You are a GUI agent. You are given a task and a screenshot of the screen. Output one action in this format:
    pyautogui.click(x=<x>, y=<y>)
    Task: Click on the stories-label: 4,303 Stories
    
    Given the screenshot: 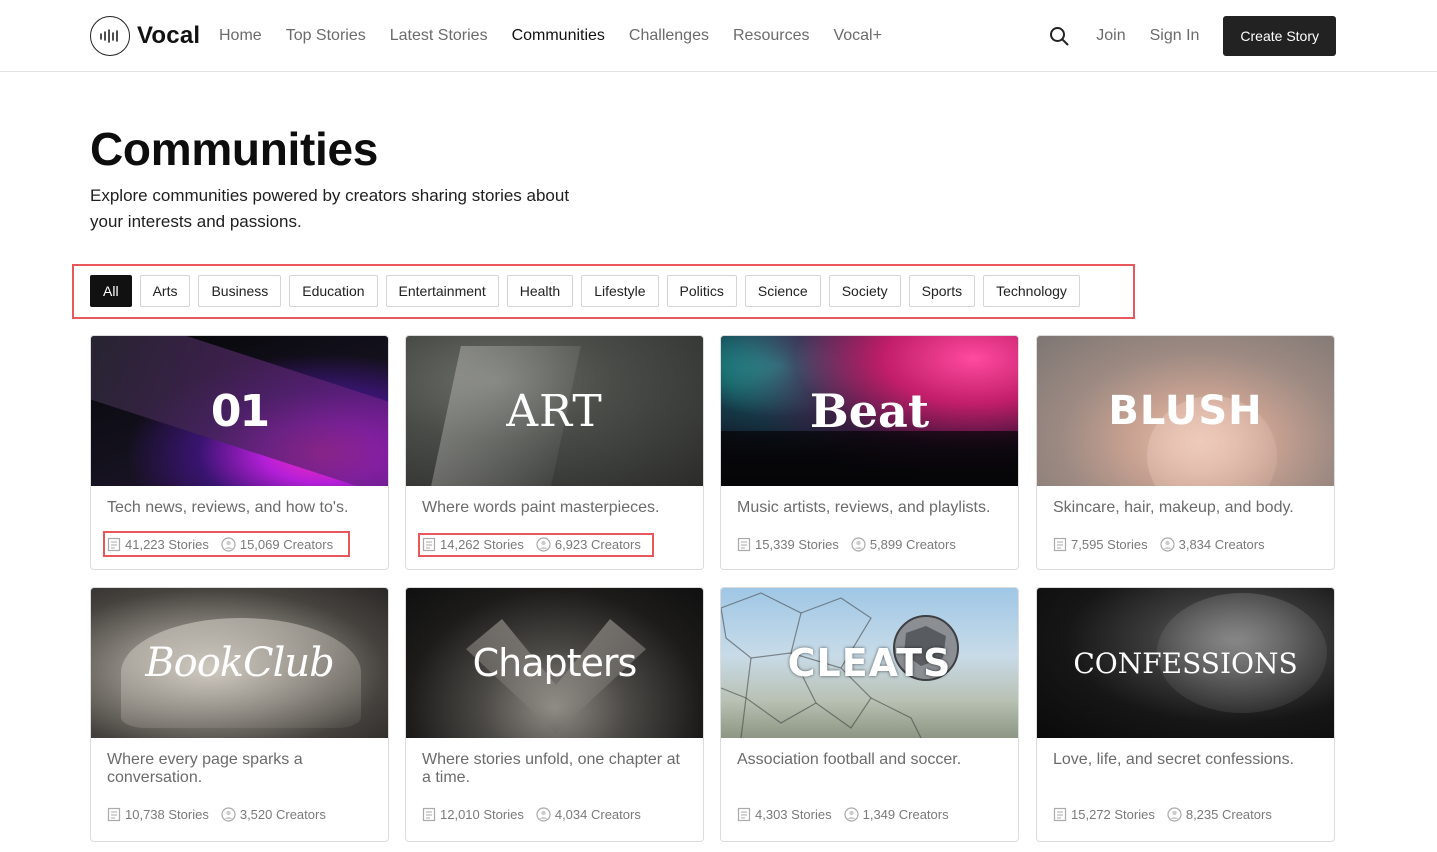 What is the action you would take?
    pyautogui.click(x=793, y=814)
    